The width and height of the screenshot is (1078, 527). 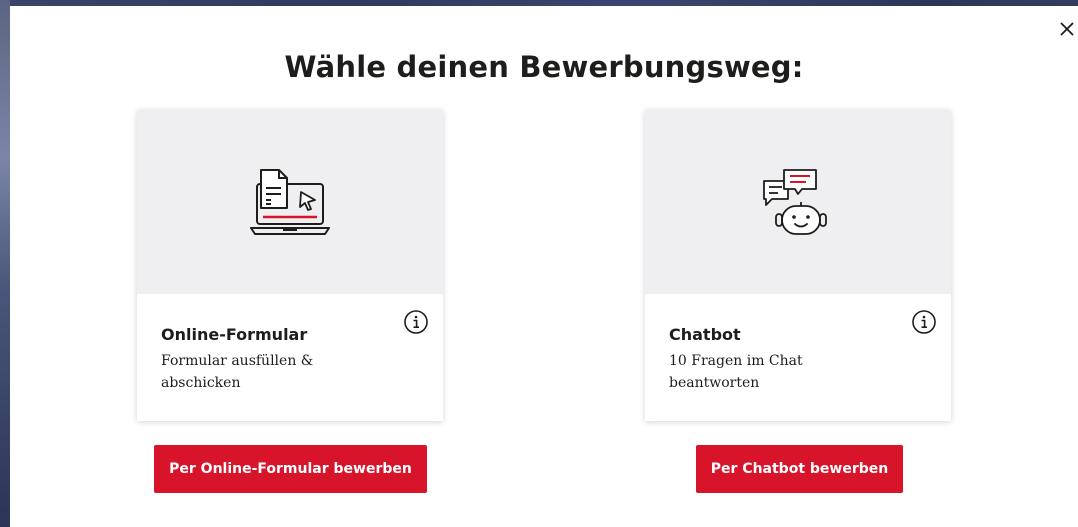 I want to click on laptop-form-icon, so click(x=290, y=202).